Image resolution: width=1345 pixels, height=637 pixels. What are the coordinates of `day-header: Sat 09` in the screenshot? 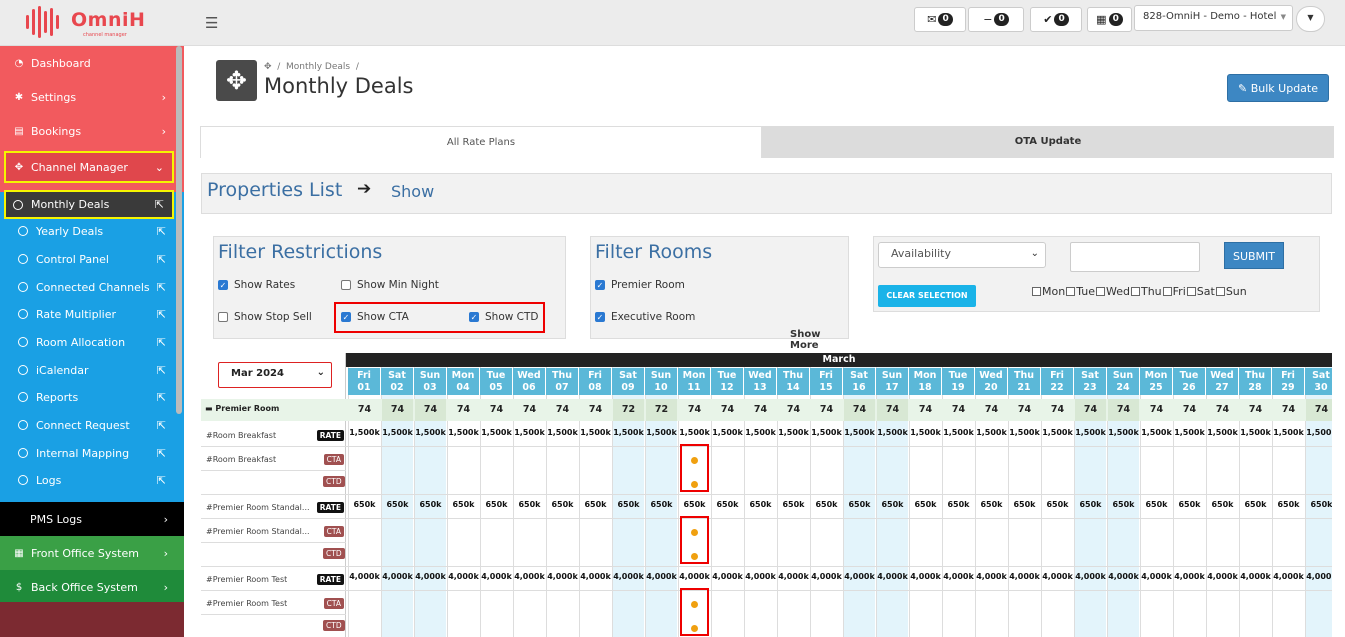 It's located at (628, 381).